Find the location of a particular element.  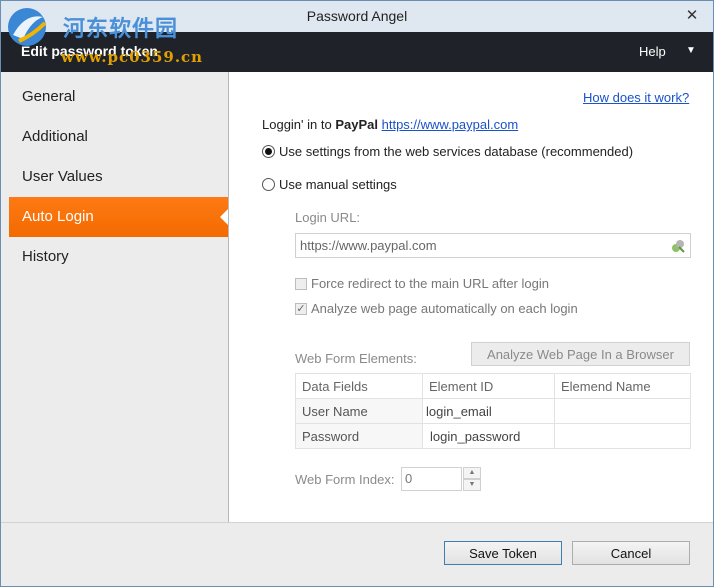

table-row: User Name login_email is located at coordinates (493, 411).